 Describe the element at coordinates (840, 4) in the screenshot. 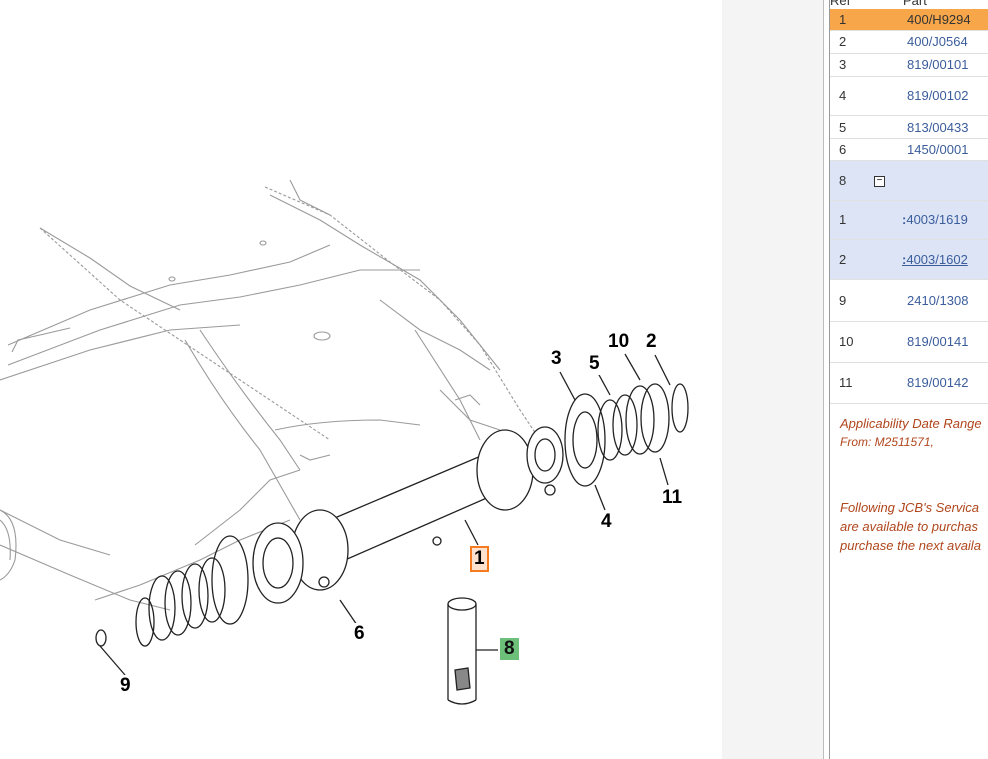

I see `header-ref: Ref` at that location.